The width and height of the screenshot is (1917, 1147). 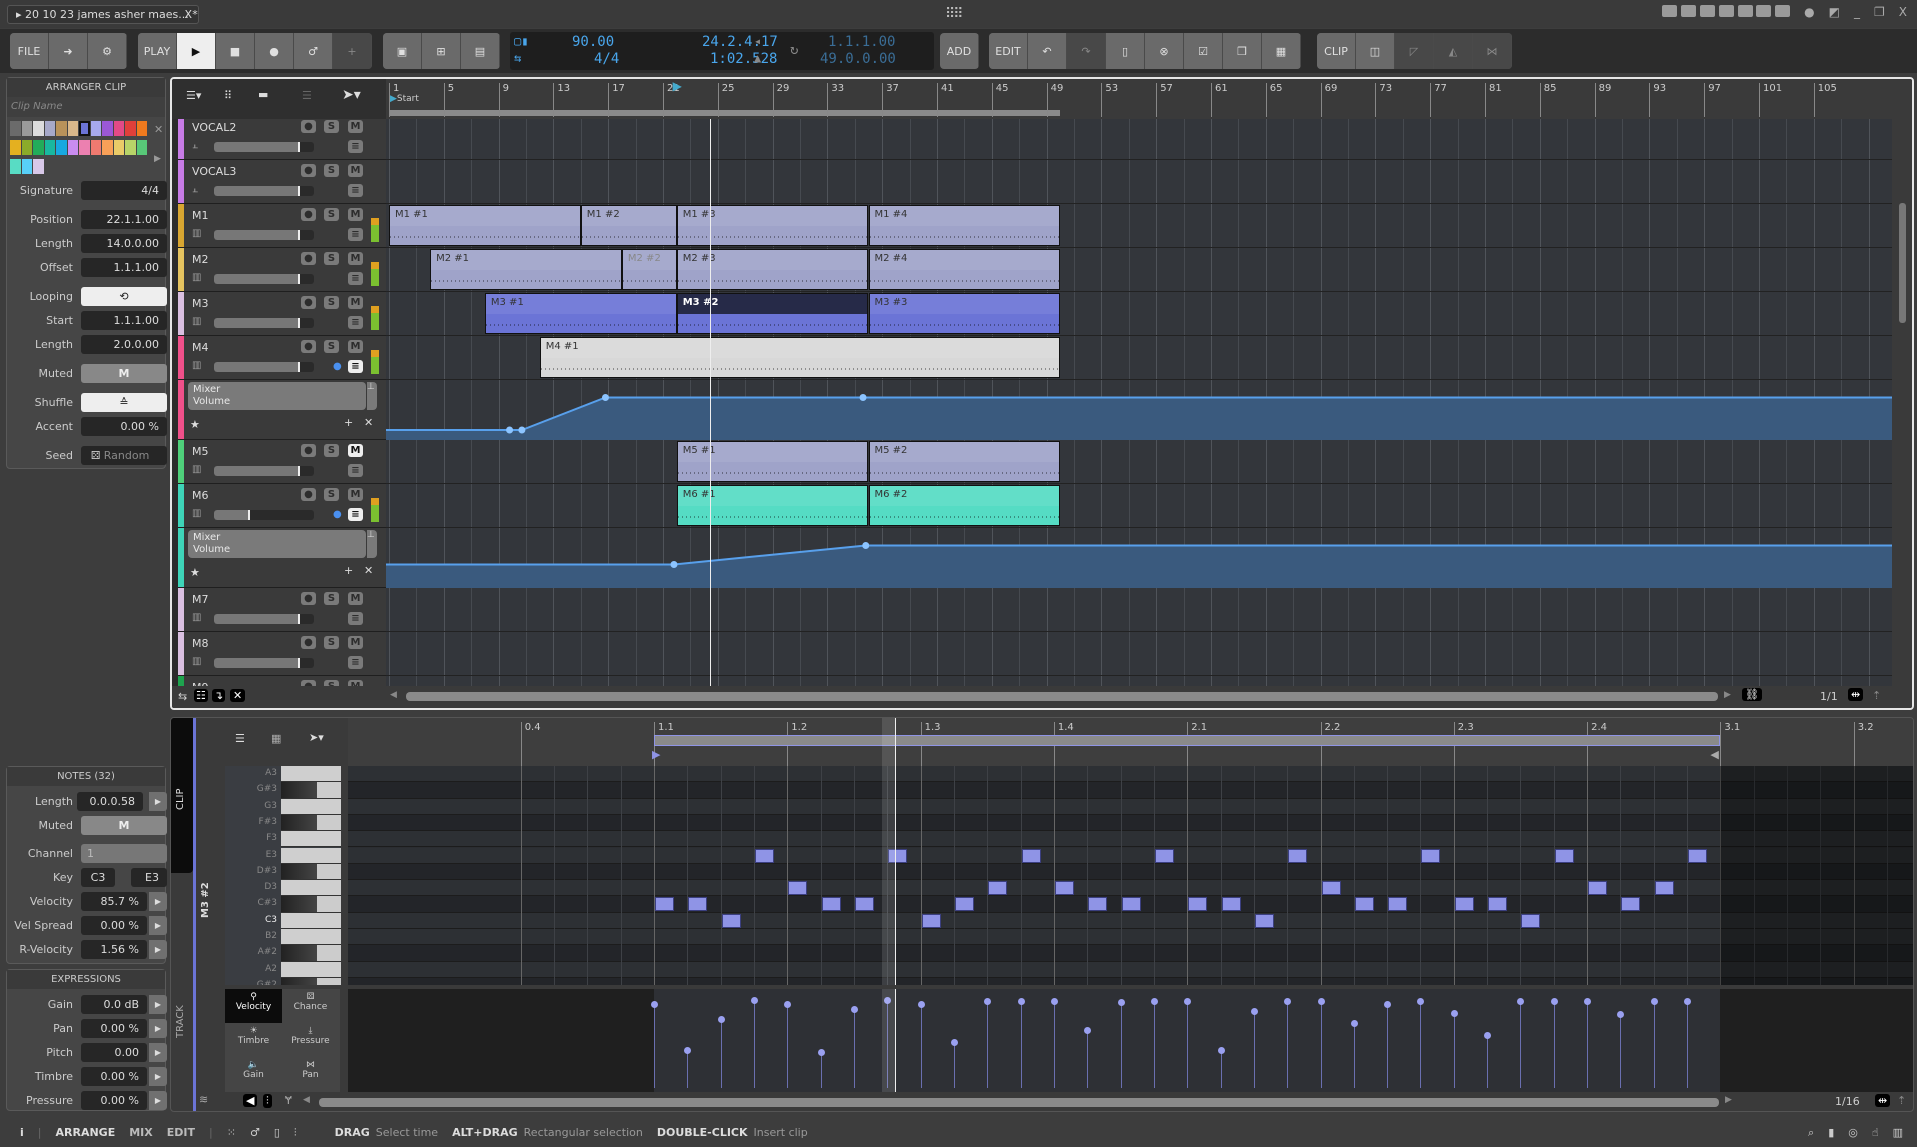 I want to click on timbre-arrow-icon: ▶, so click(x=158, y=1076).